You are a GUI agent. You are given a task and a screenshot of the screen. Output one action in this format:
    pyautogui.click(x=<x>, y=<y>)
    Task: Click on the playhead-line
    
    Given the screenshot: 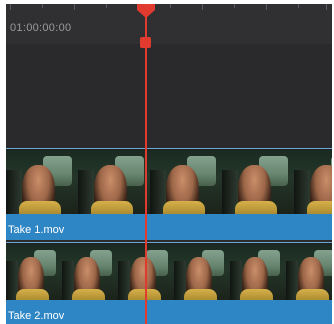 What is the action you would take?
    pyautogui.click(x=146, y=164)
    